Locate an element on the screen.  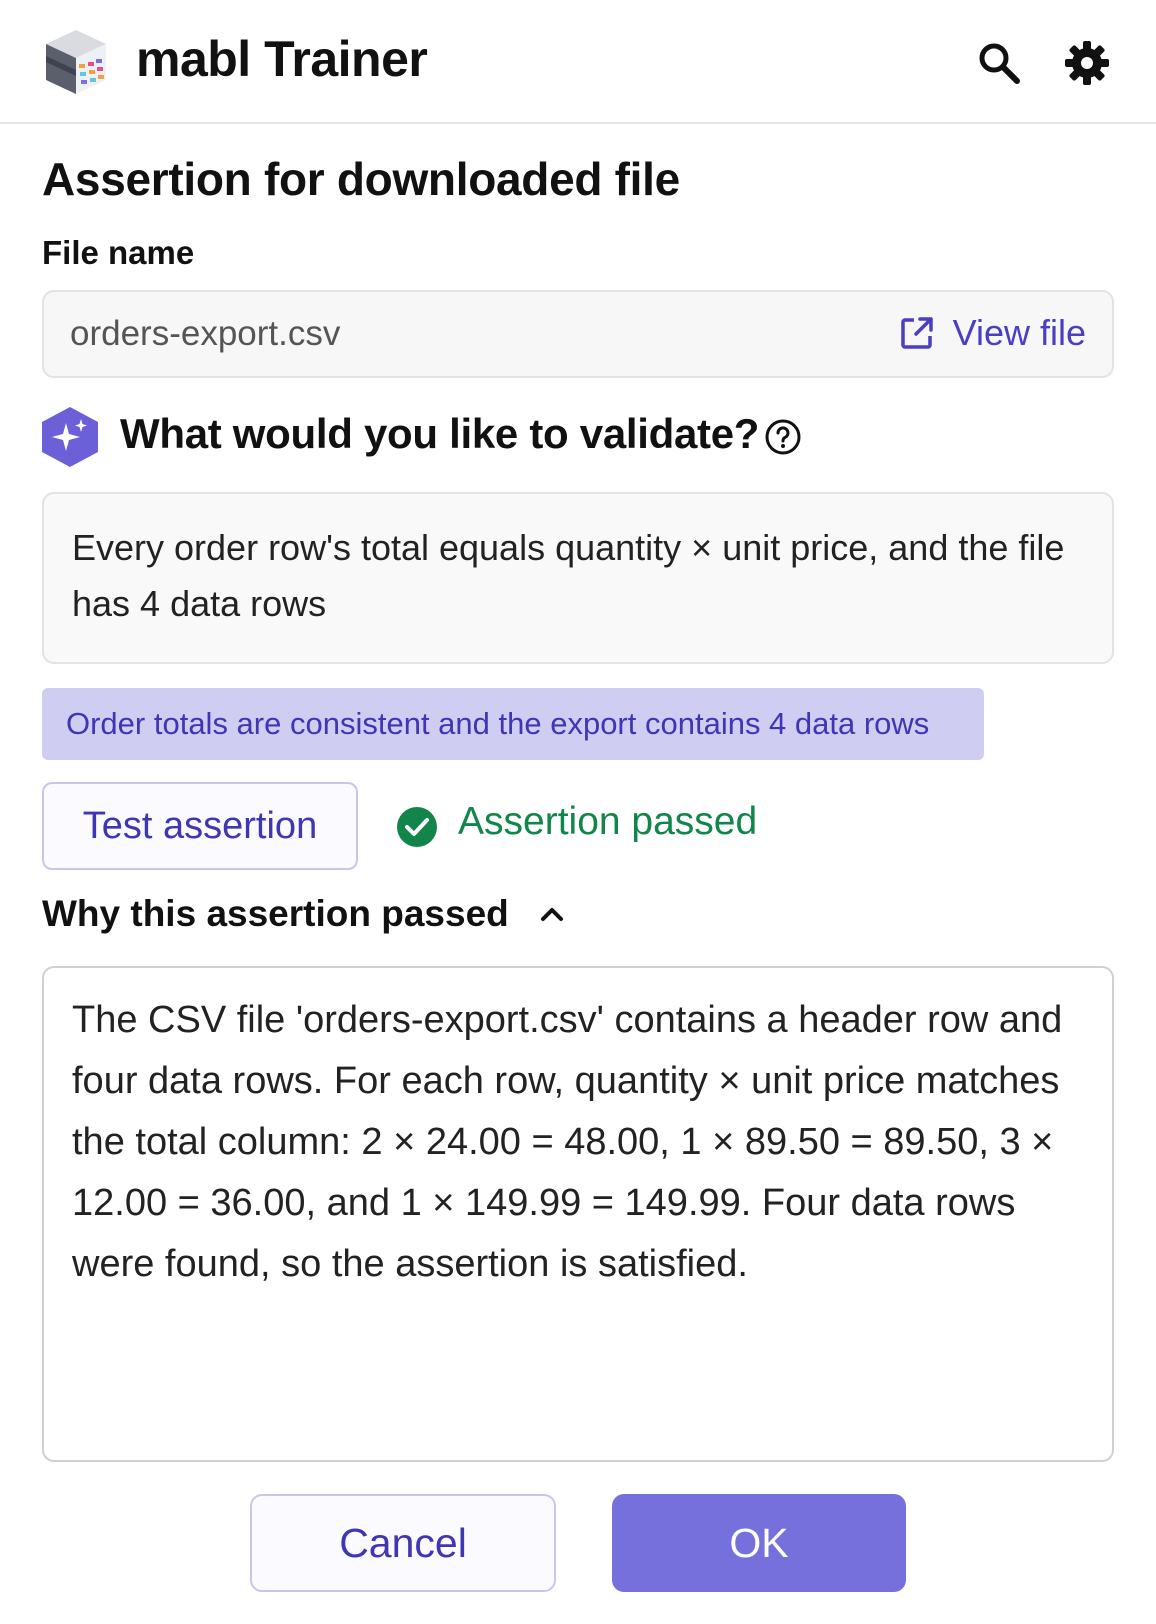
view-file-link: View file is located at coordinates (992, 333).